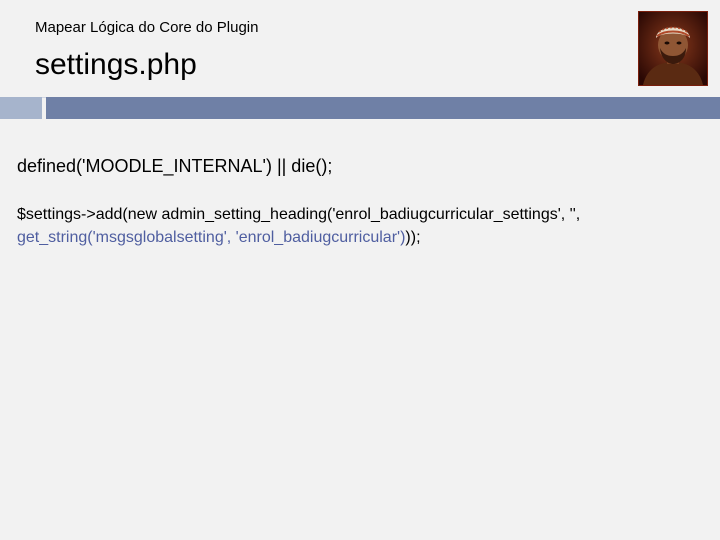 Image resolution: width=720 pixels, height=540 pixels. Describe the element at coordinates (147, 27) in the screenshot. I see `slide-subtitle: Mapear Lógica do Core do Plugin` at that location.